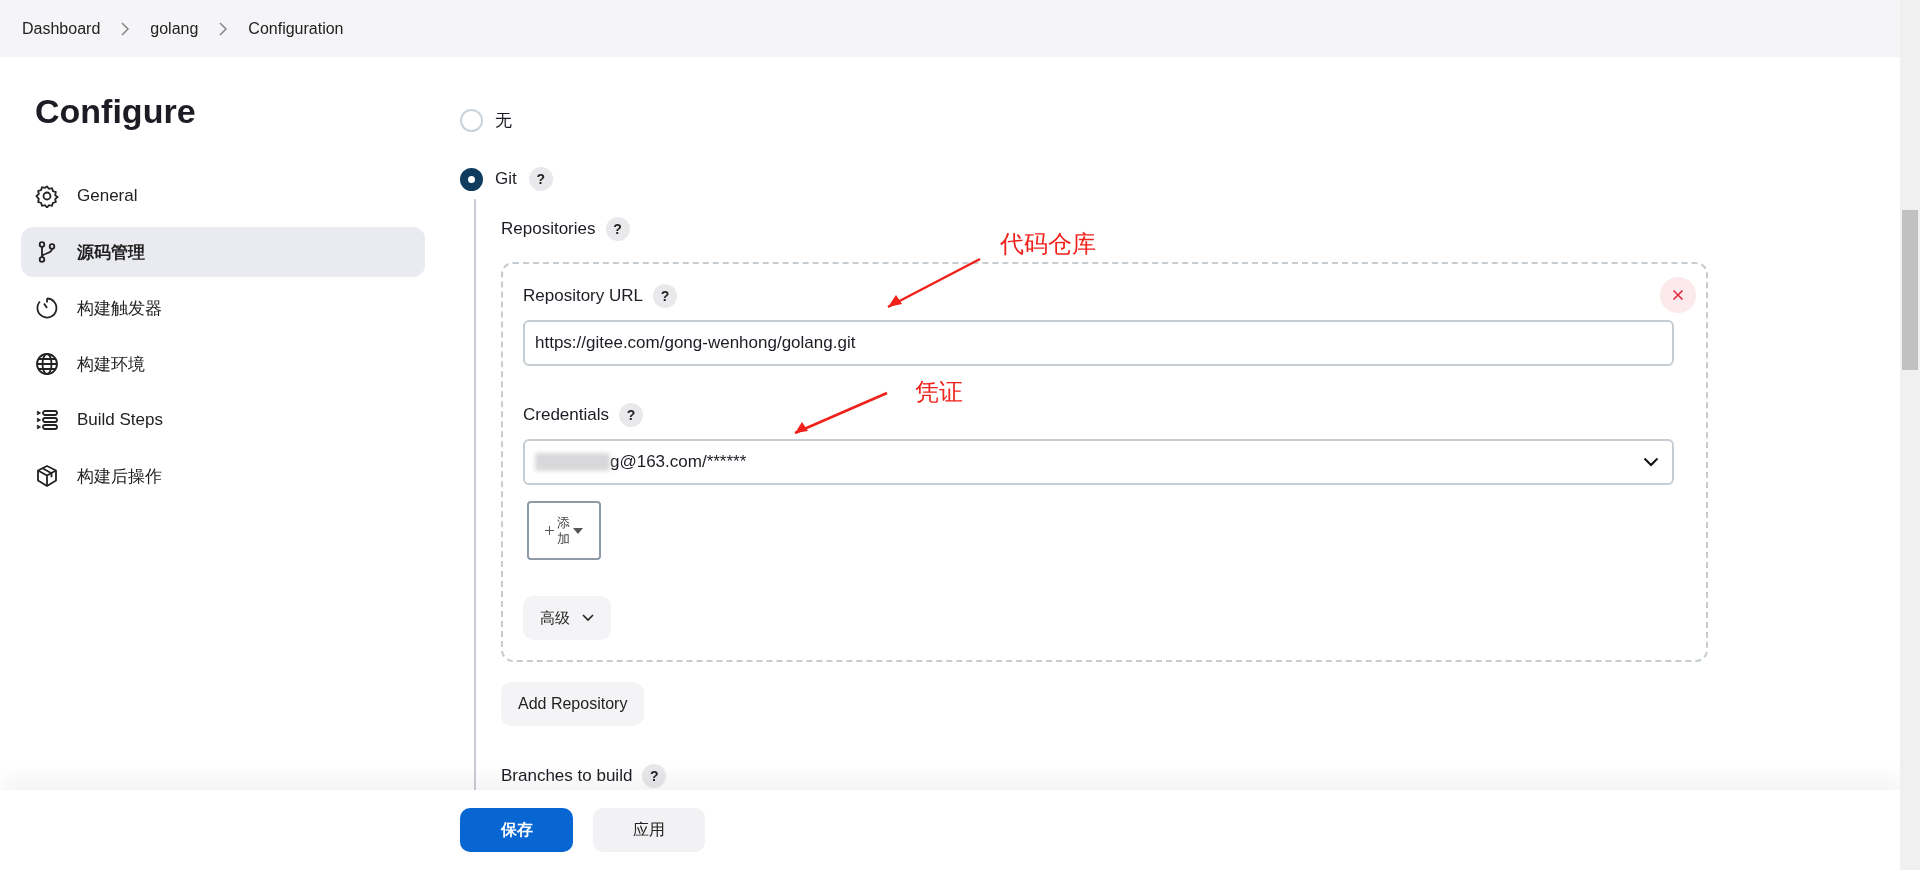 The image size is (1920, 870). What do you see at coordinates (296, 28) in the screenshot?
I see `breadcrumb-link: Configuration` at bounding box center [296, 28].